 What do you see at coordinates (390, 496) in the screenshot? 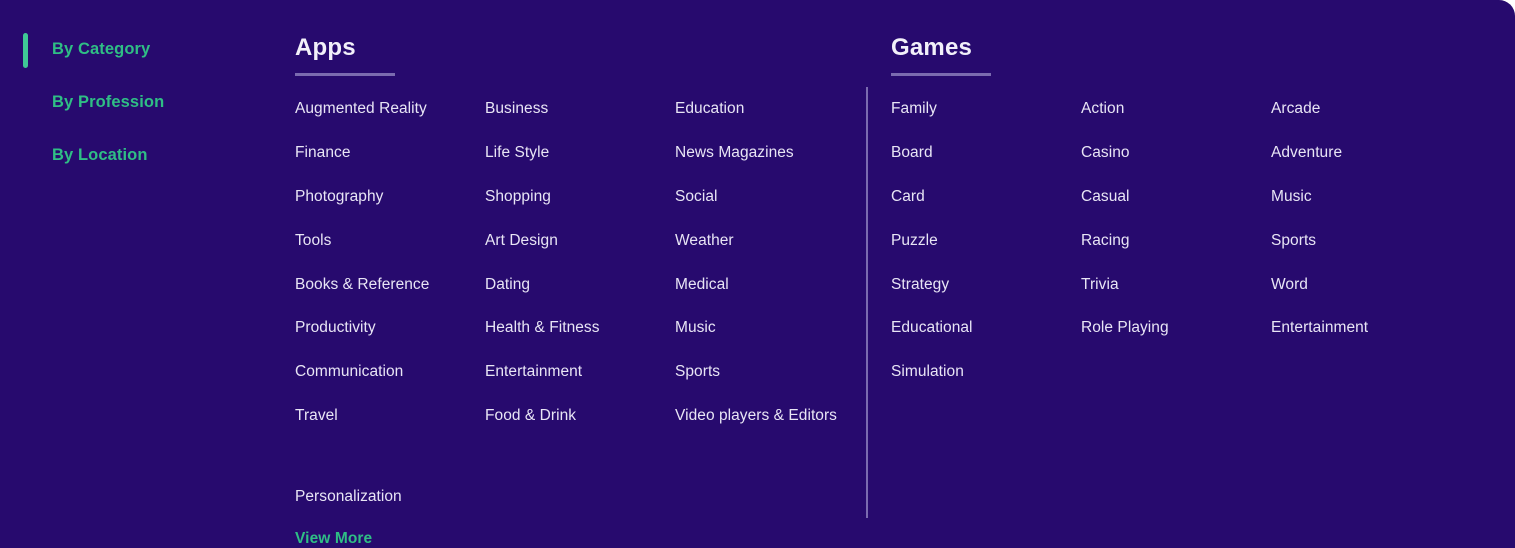
I see `category-link: Personalization` at bounding box center [390, 496].